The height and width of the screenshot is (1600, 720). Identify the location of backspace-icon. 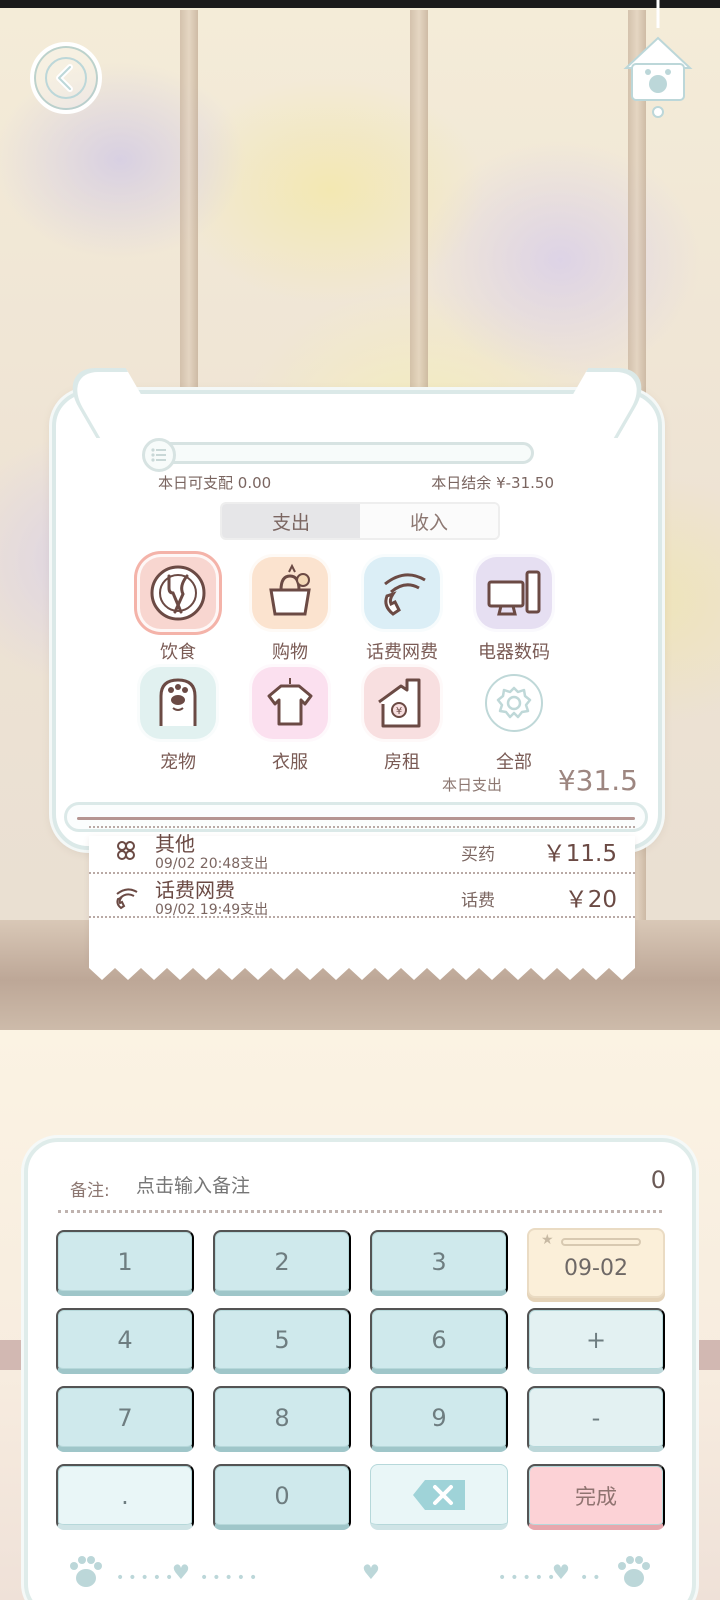
(439, 1494).